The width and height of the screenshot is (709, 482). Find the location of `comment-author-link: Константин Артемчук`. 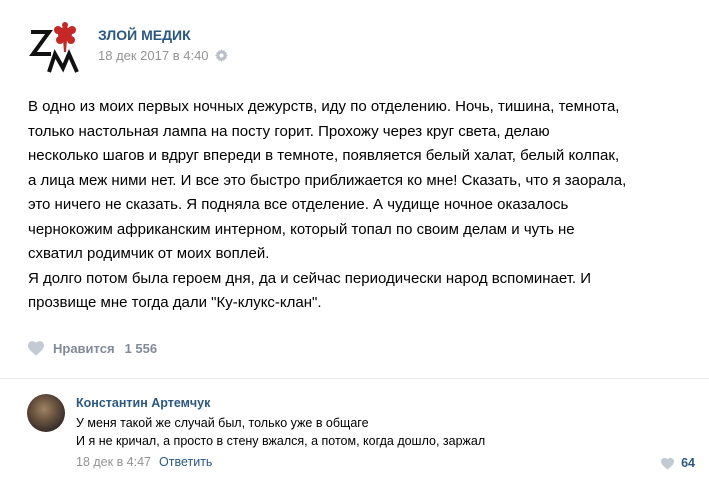

comment-author-link: Константин Артемчук is located at coordinates (143, 403).